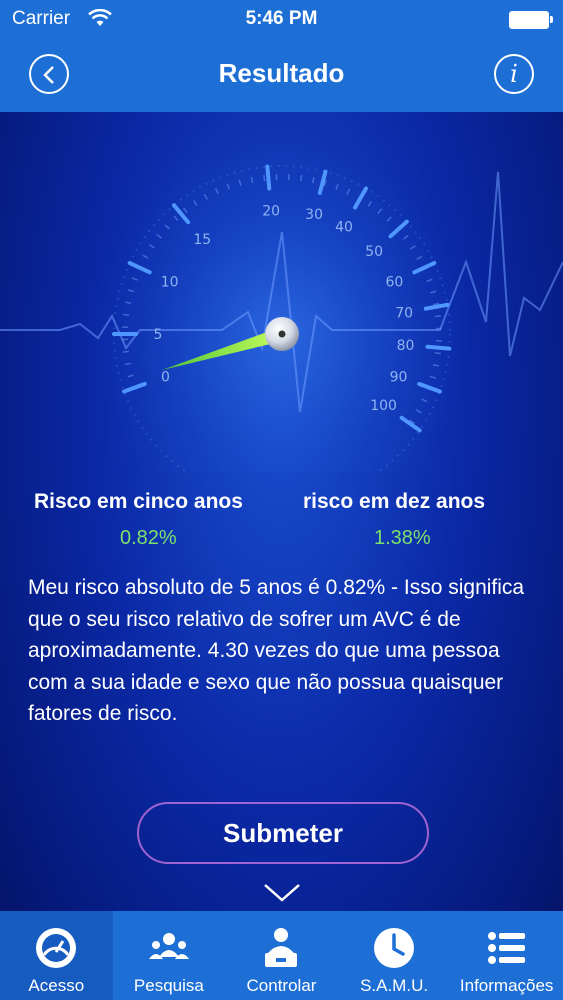 Image resolution: width=563 pixels, height=1000 pixels. I want to click on battery-icon, so click(531, 20).